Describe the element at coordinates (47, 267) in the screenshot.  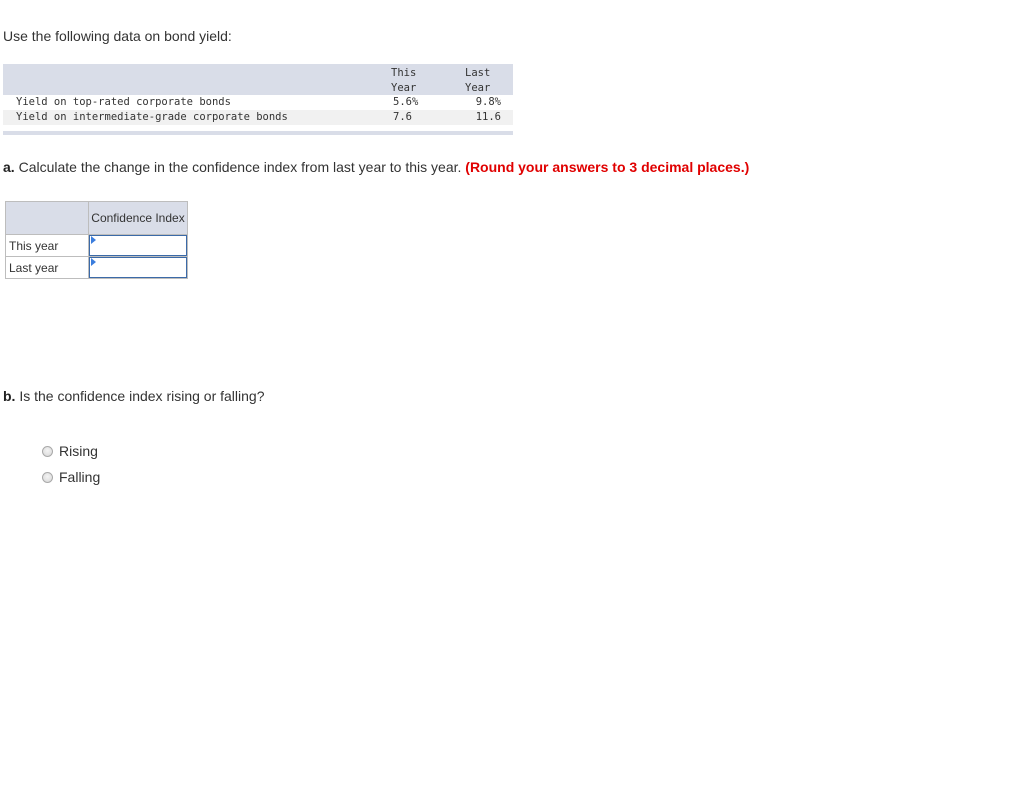
I see `row-label-last-year: Last year` at that location.